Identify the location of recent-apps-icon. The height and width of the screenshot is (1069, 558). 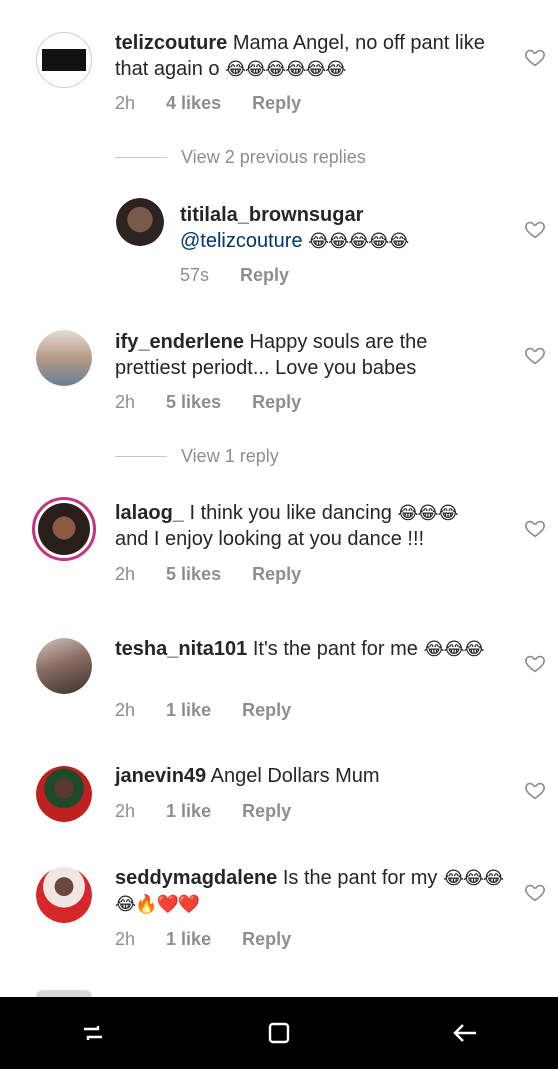
(93, 1033).